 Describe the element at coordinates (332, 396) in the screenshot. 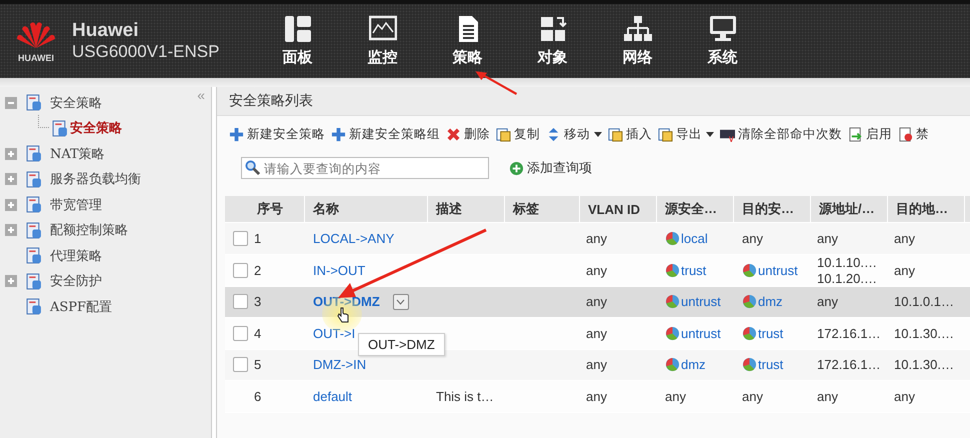

I see `policy-name-link: default` at that location.